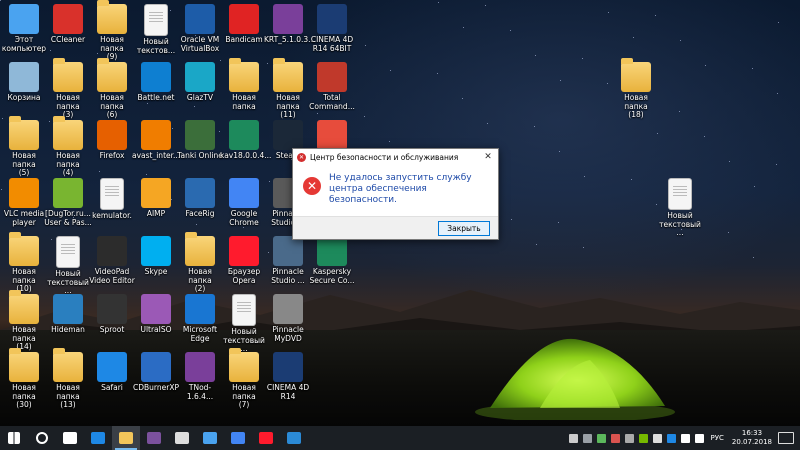  Describe the element at coordinates (686, 438) in the screenshot. I see `tray-network-icon` at that location.